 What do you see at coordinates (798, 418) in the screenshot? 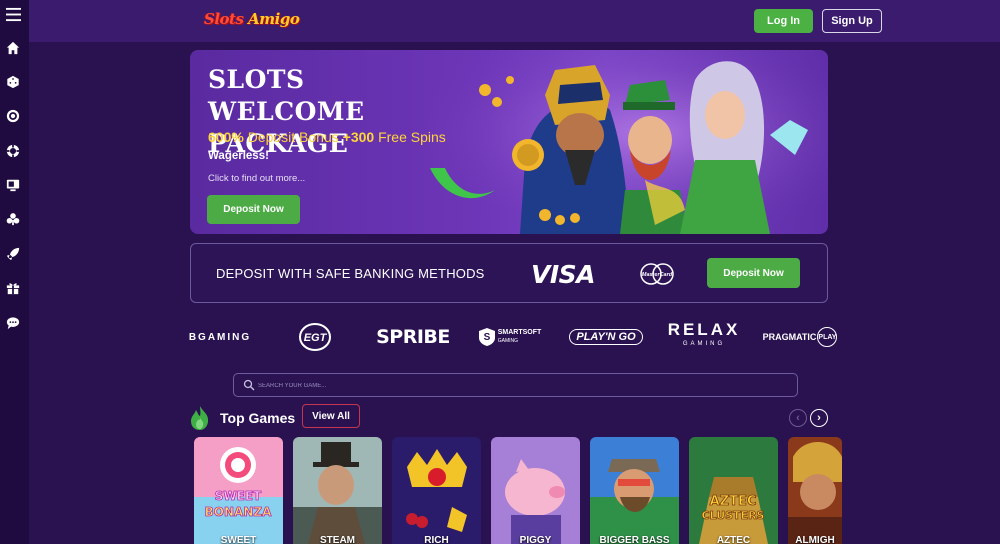
I see `carousel-prev-arrow-icon: ‹` at bounding box center [798, 418].